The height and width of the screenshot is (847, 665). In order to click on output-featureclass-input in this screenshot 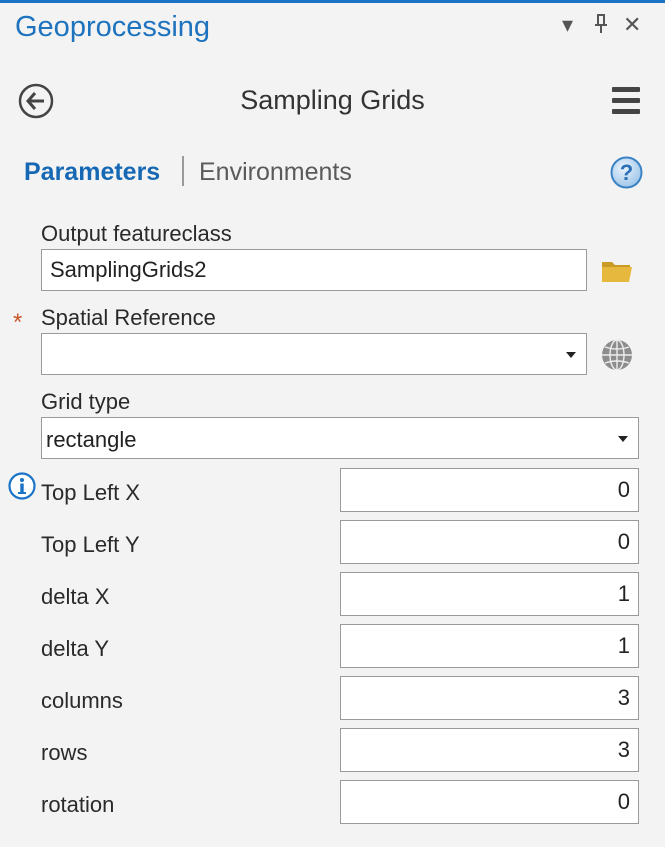, I will do `click(314, 270)`.